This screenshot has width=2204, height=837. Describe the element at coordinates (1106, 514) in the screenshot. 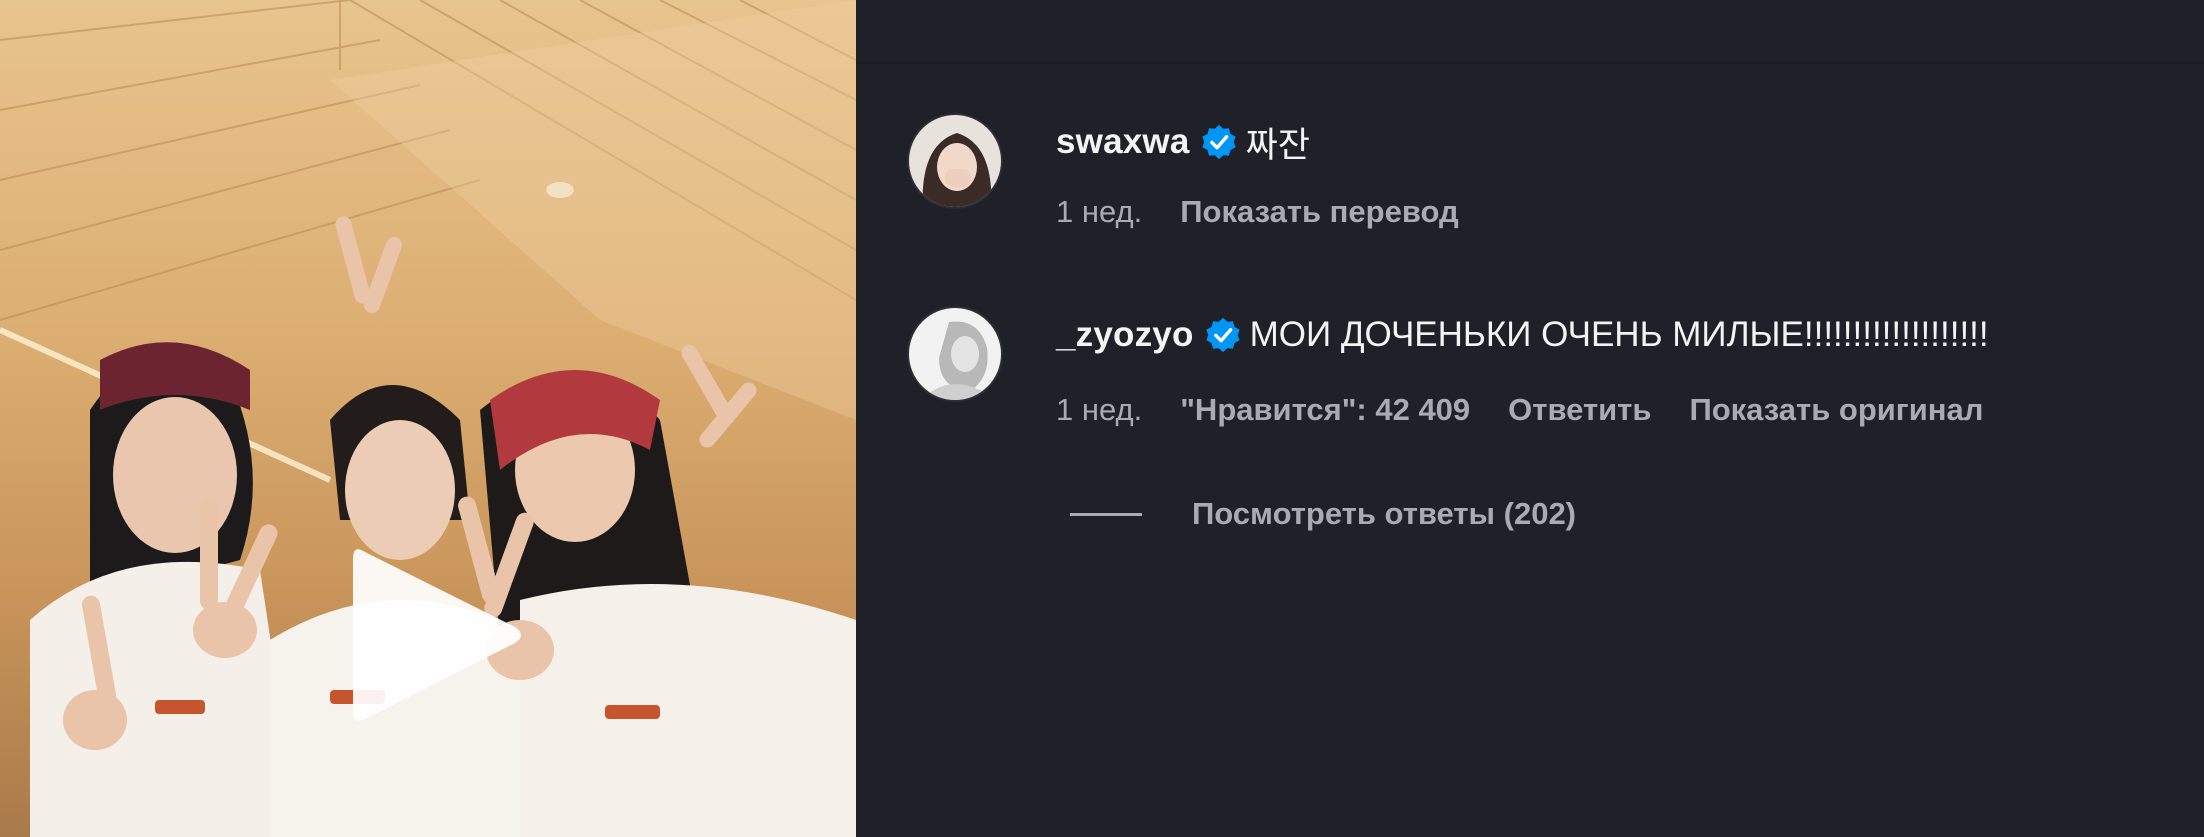

I see `replies-divider` at that location.